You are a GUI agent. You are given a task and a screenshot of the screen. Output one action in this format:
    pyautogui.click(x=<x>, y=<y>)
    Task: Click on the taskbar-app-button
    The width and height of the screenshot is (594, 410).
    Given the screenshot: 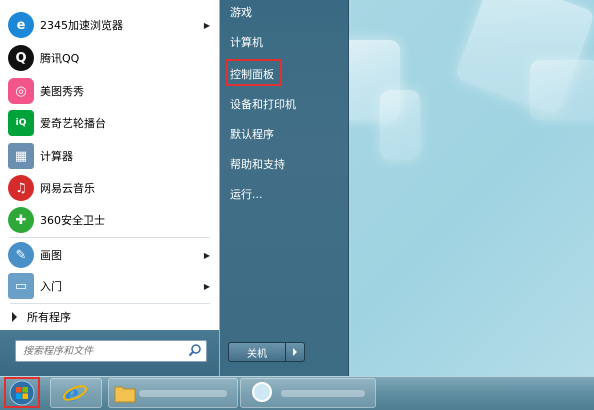 What is the action you would take?
    pyautogui.click(x=308, y=393)
    